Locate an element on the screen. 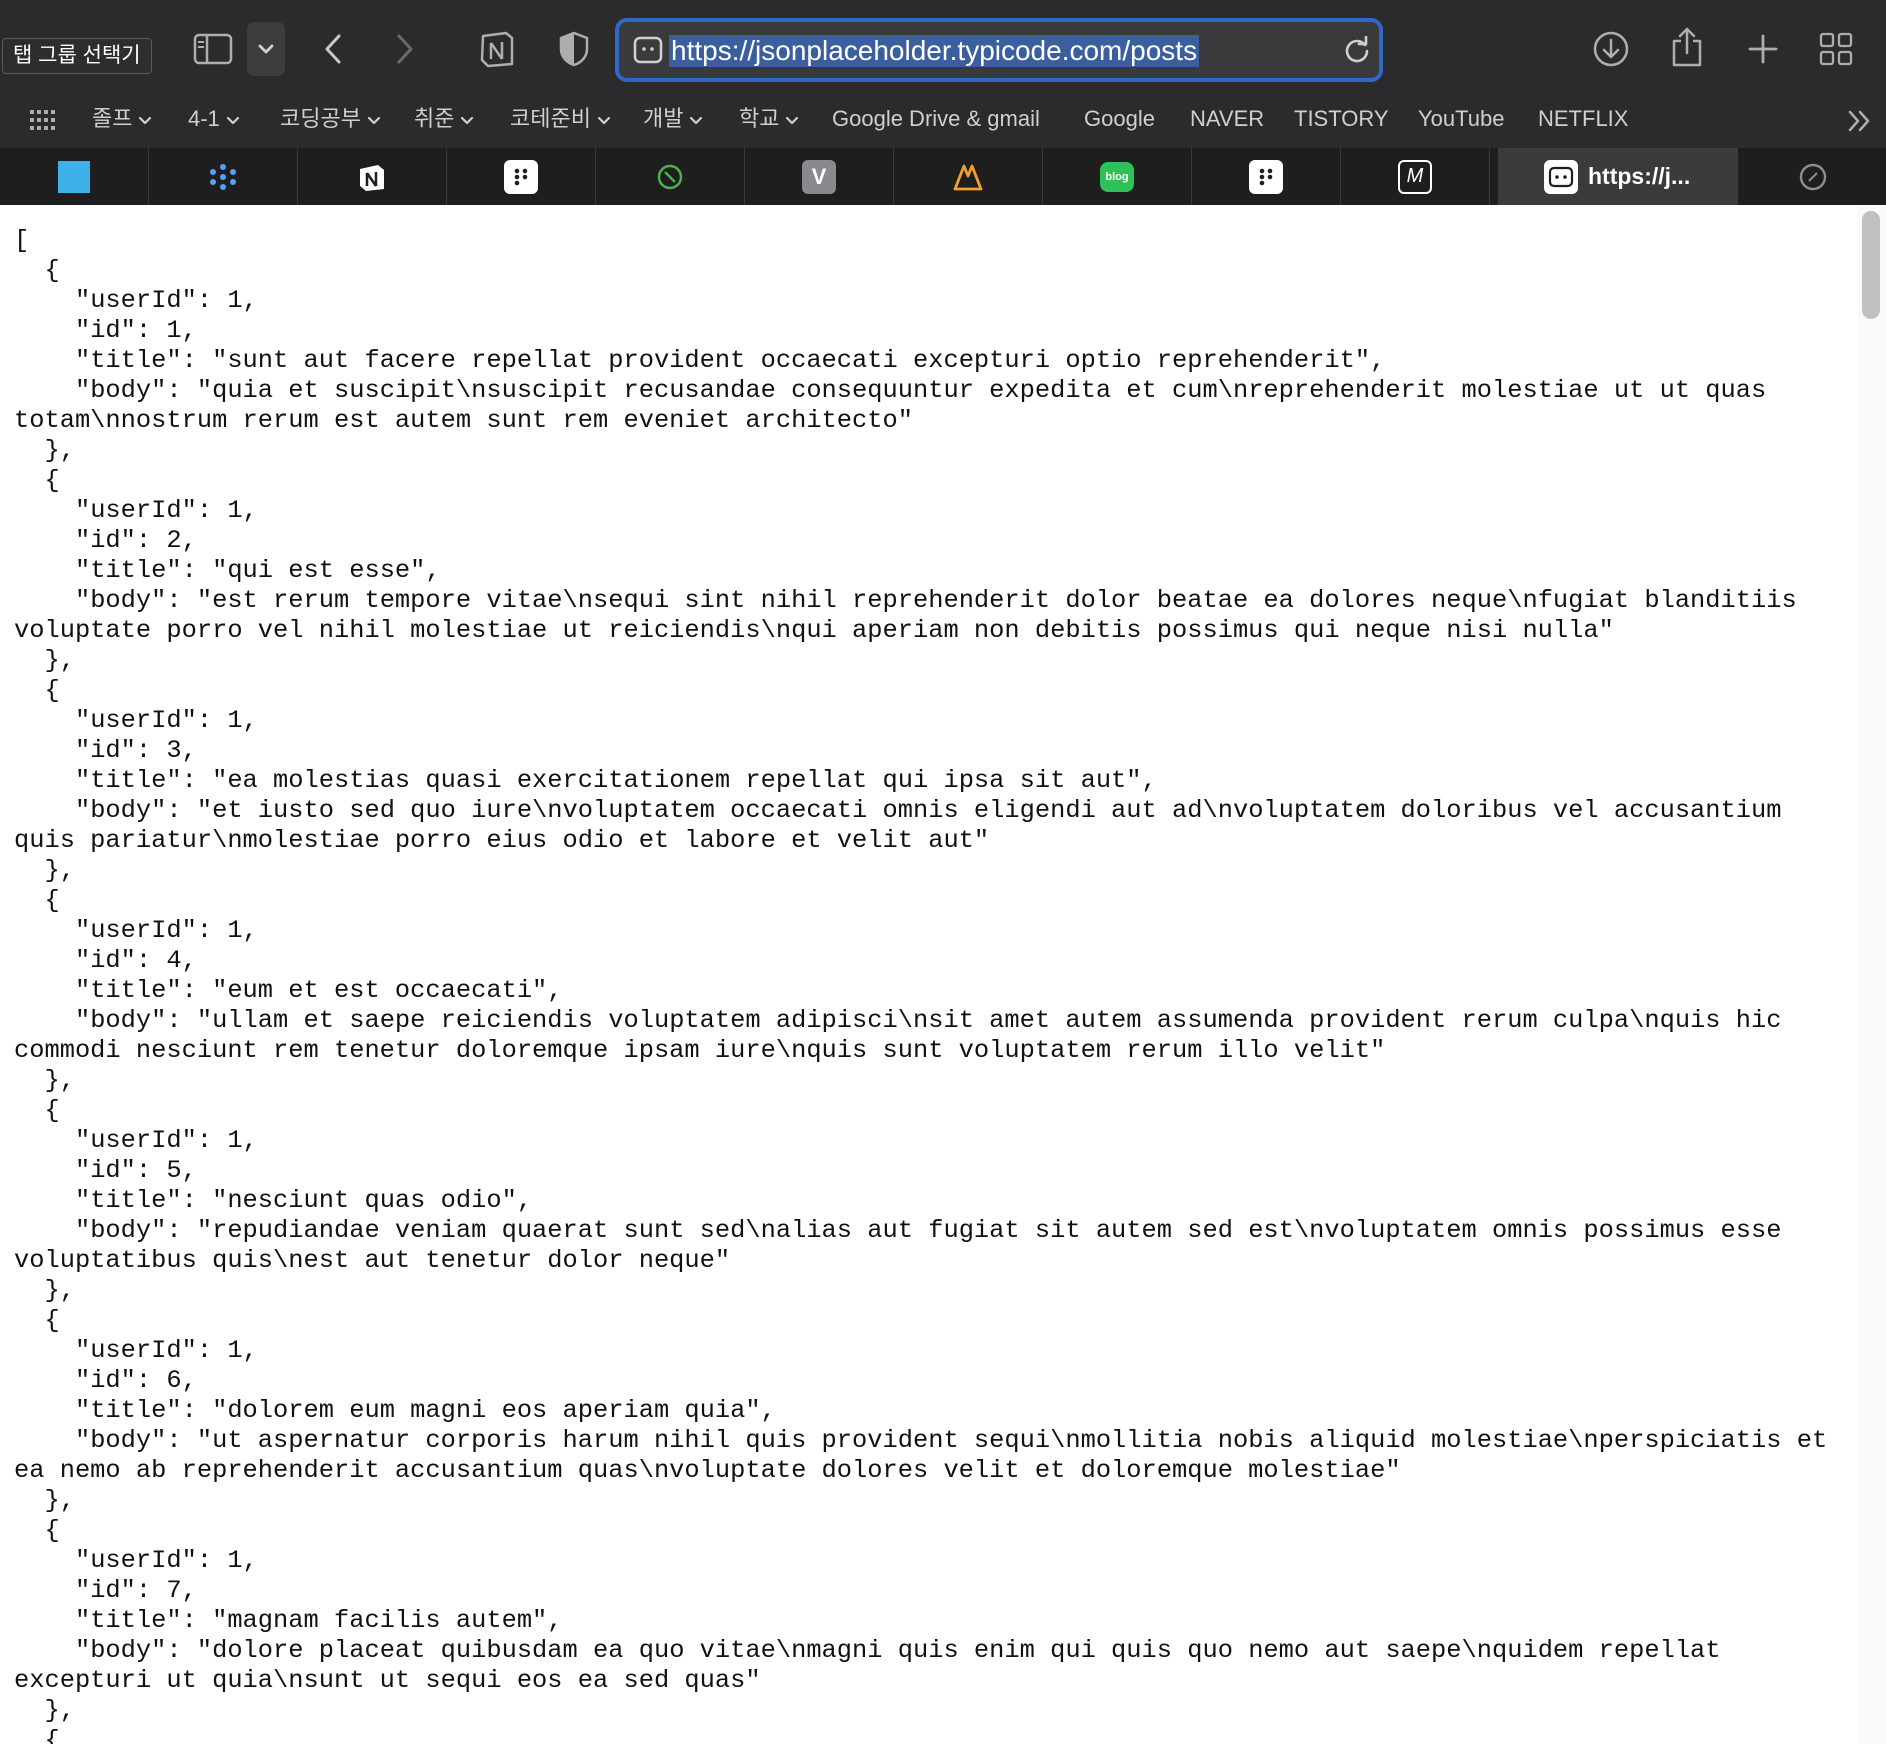  page-icon is located at coordinates (648, 50).